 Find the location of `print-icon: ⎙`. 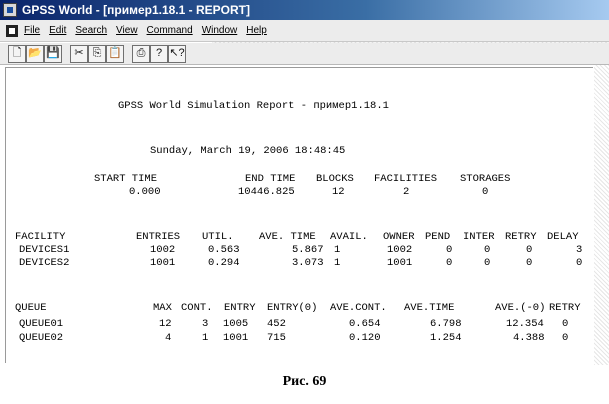

print-icon: ⎙ is located at coordinates (141, 53).